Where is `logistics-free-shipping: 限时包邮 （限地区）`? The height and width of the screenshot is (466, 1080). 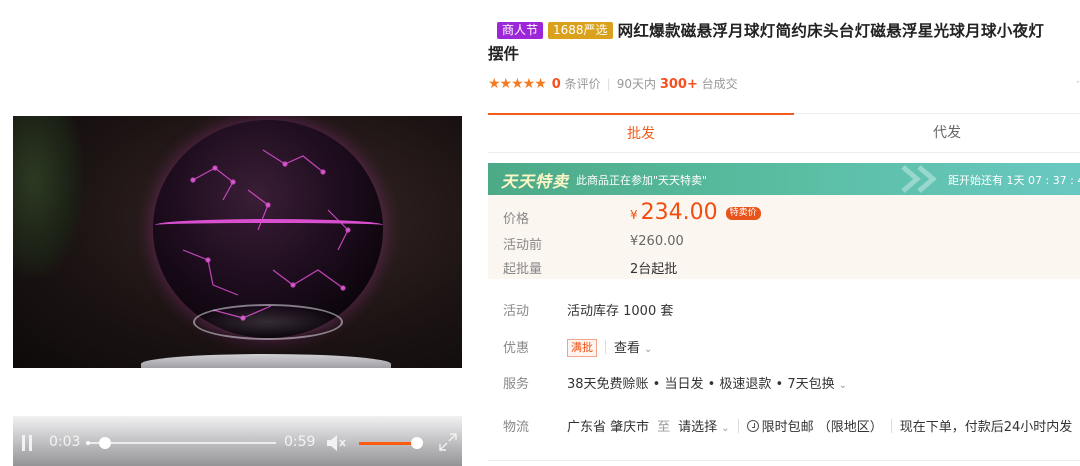 logistics-free-shipping: 限时包邮 （限地区） is located at coordinates (822, 427).